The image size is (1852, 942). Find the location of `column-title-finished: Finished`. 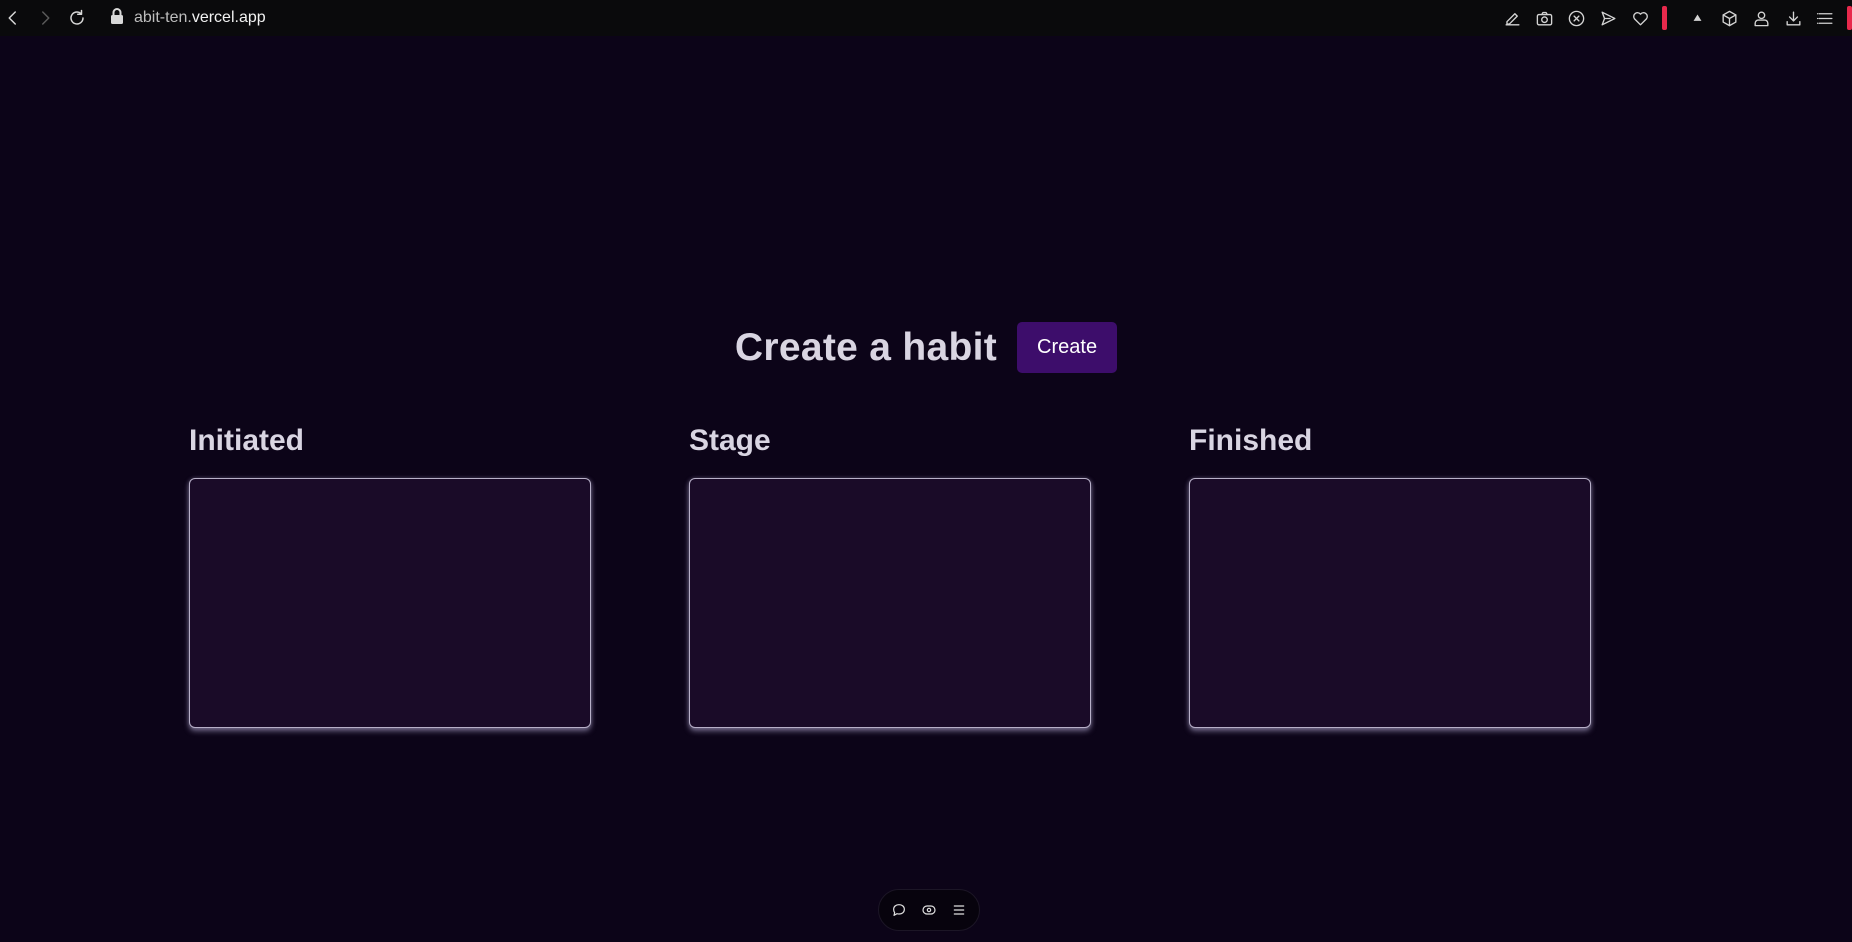

column-title-finished: Finished is located at coordinates (1251, 440).